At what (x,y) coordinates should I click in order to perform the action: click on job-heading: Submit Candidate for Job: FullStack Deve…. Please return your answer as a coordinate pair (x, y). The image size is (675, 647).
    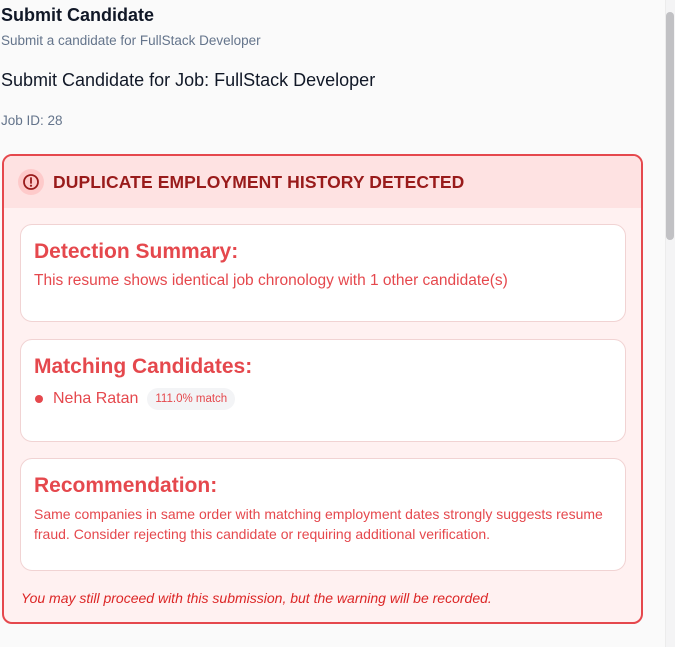
    Looking at the image, I should click on (188, 80).